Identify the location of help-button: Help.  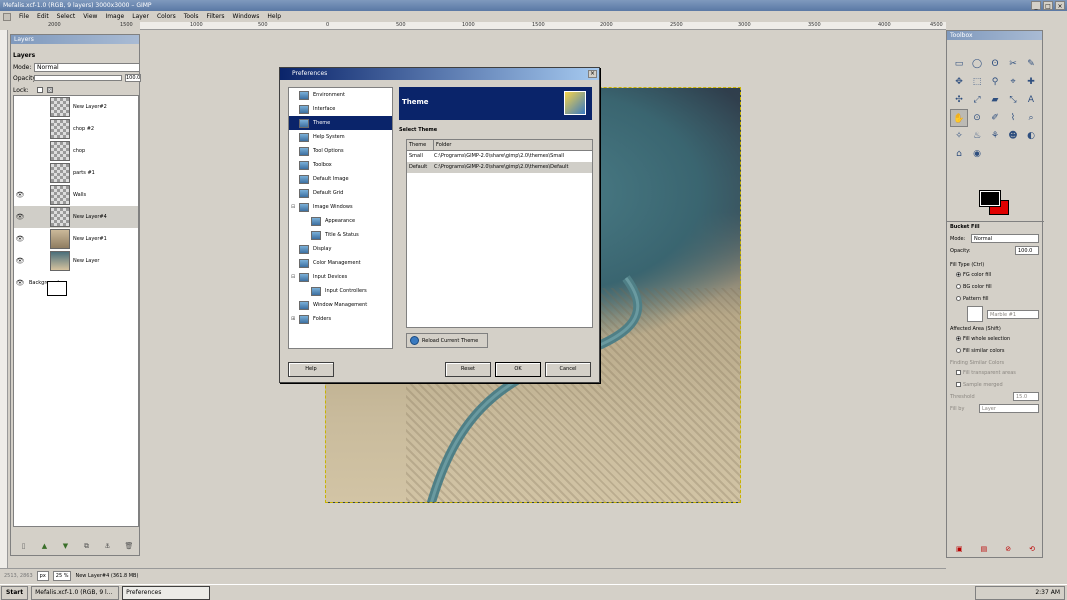
(311, 369).